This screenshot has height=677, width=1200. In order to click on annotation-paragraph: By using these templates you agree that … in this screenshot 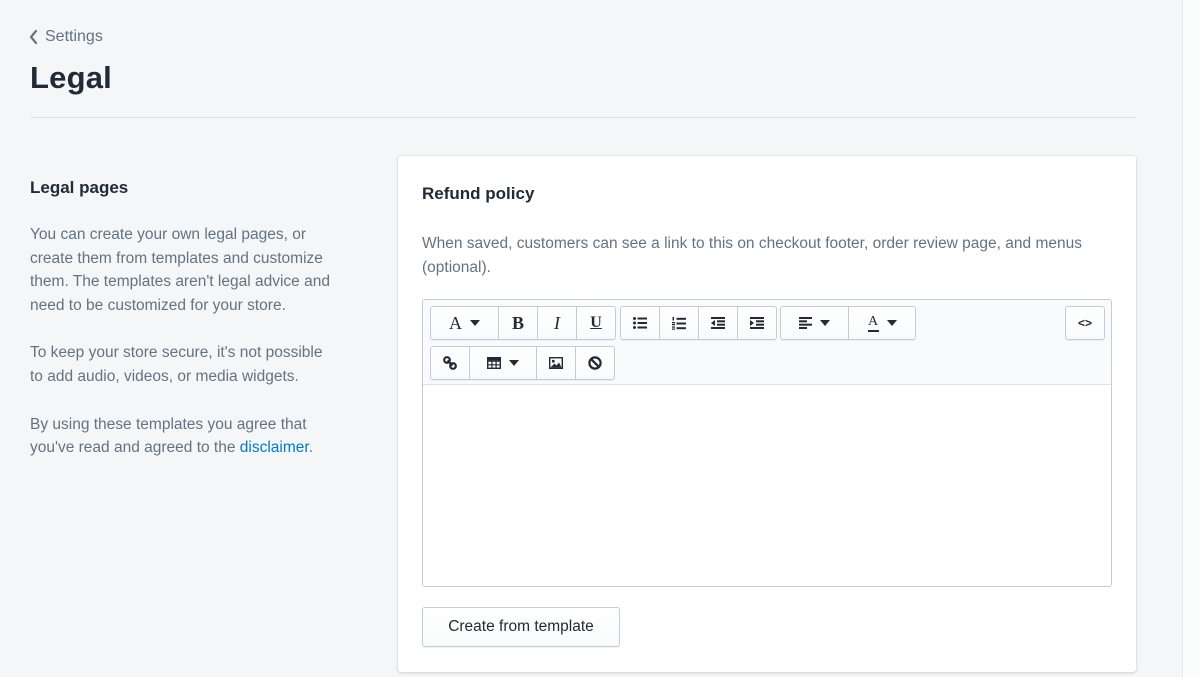, I will do `click(180, 436)`.